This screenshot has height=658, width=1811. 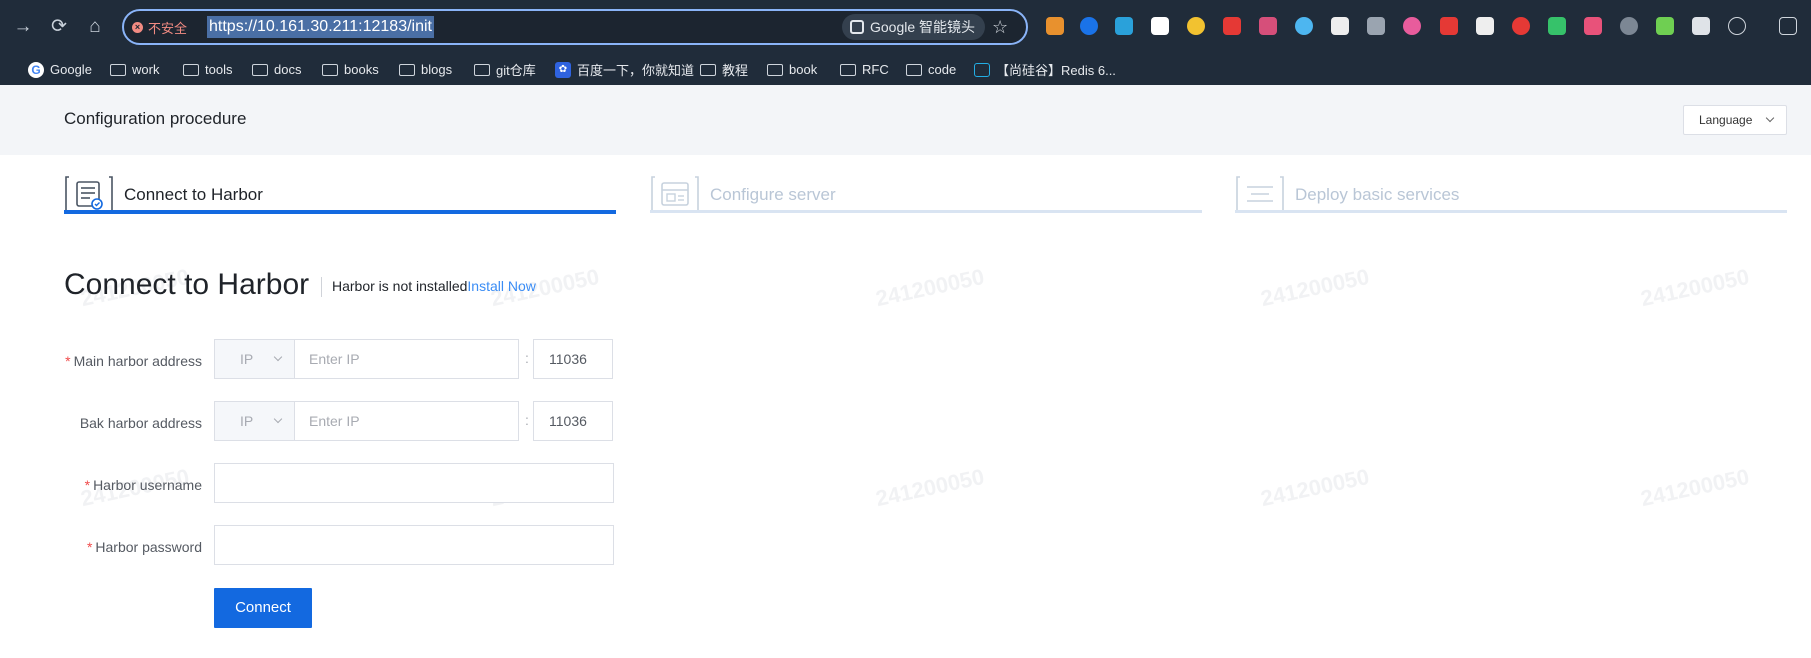 What do you see at coordinates (254, 421) in the screenshot?
I see `bak-address-type-select: IP` at bounding box center [254, 421].